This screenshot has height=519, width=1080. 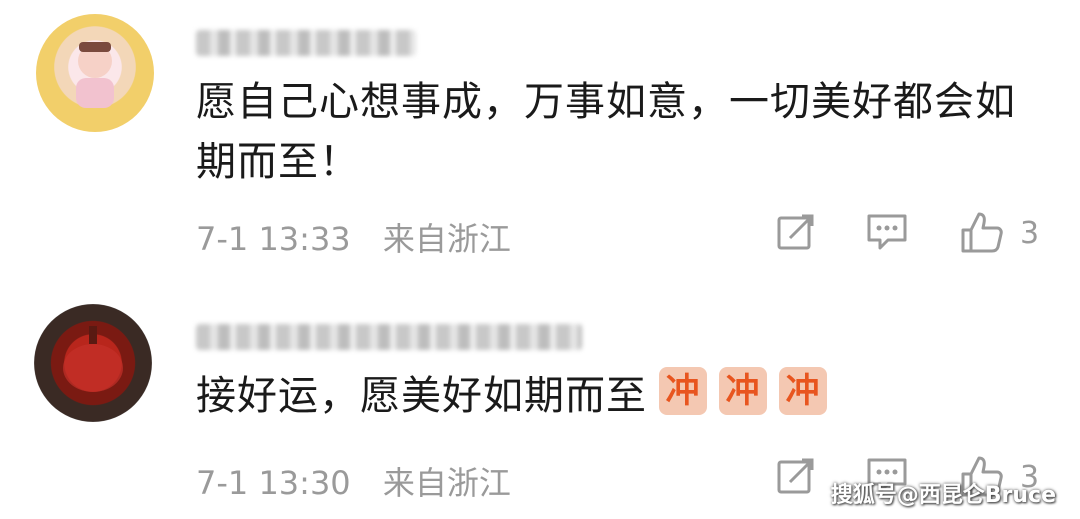 I want to click on like-icon, so click(x=982, y=232).